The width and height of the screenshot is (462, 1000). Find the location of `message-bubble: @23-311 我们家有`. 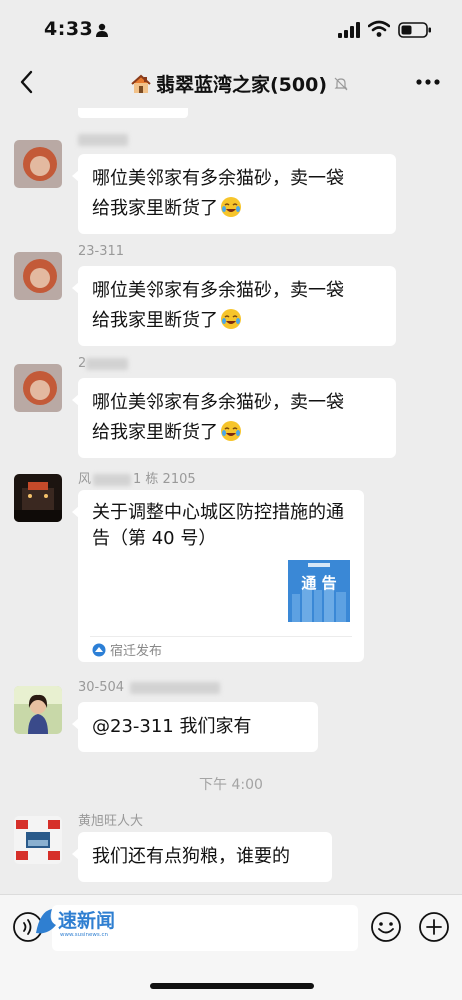

message-bubble: @23-311 我们家有 is located at coordinates (195, 727).